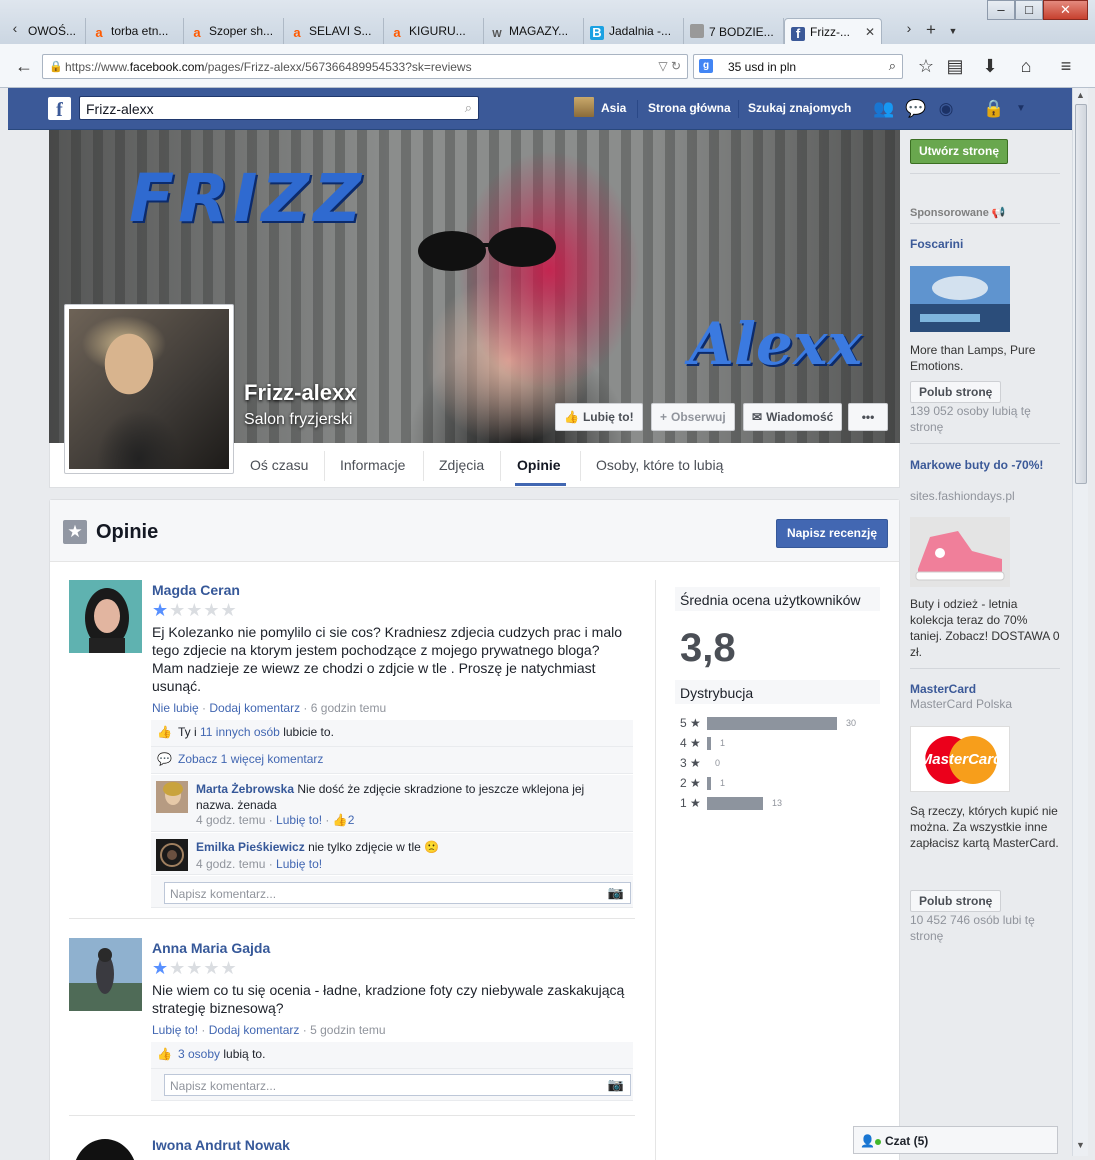 The width and height of the screenshot is (1095, 1160). Describe the element at coordinates (1001, 10) in the screenshot. I see `minimize-icon: –` at that location.